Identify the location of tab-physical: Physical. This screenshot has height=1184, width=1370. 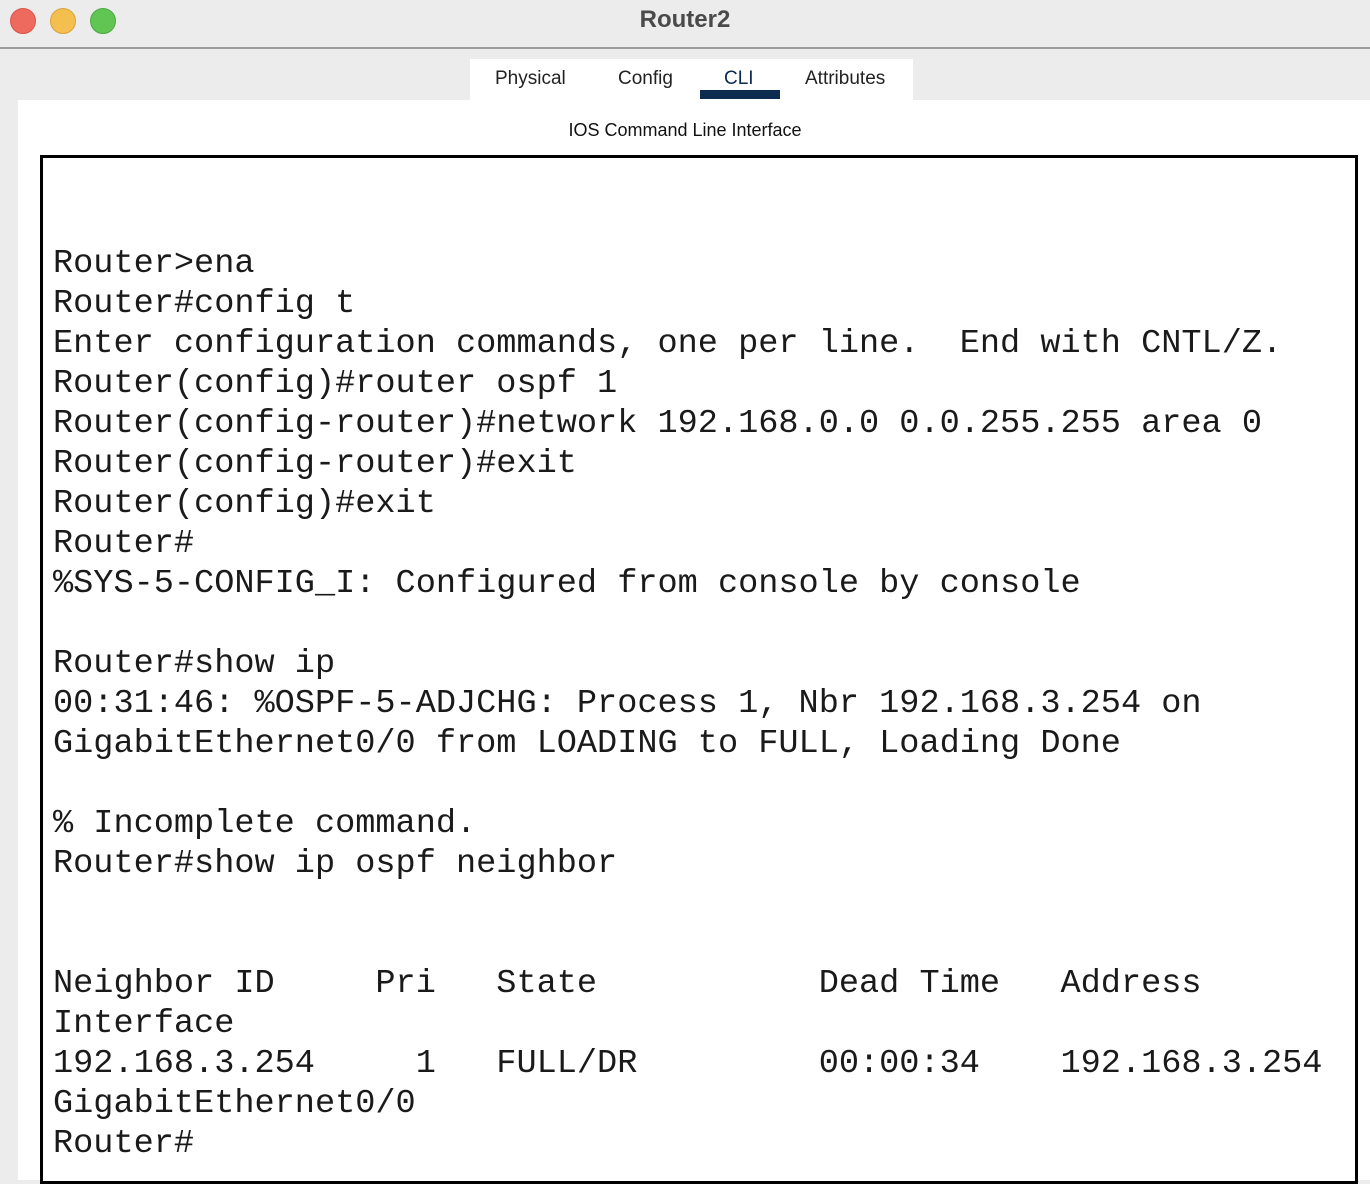
(530, 79).